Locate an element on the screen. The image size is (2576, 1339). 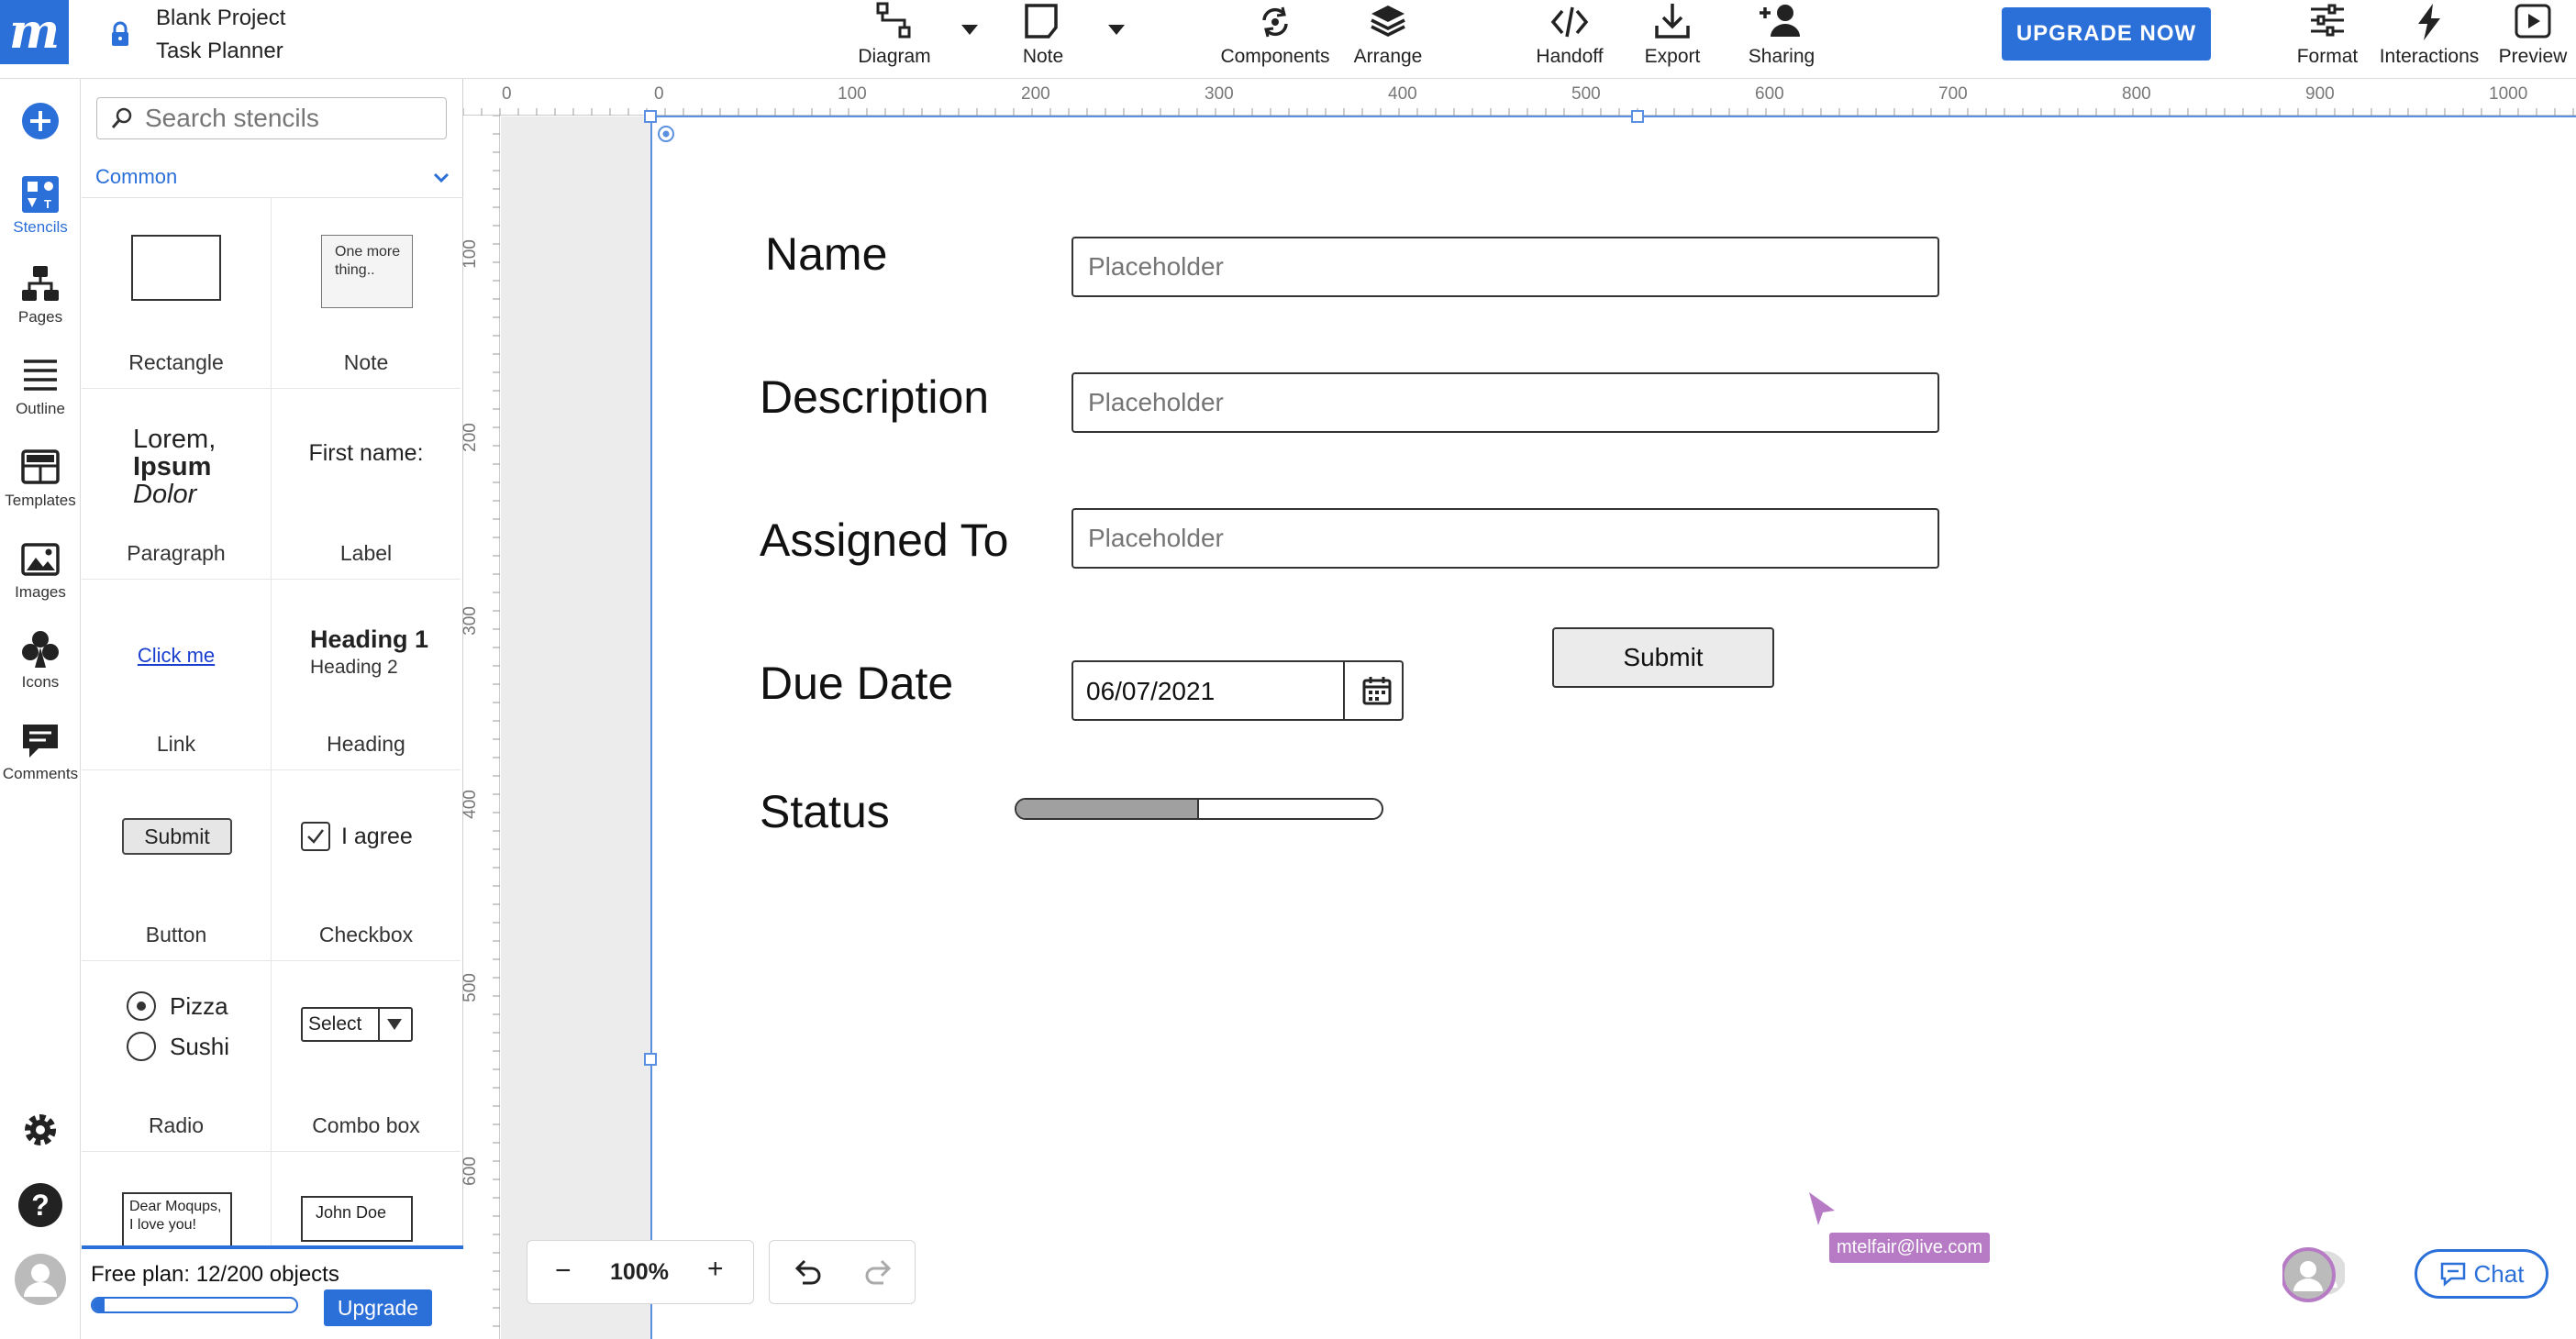
collaborator-avatars is located at coordinates (2313, 1275).